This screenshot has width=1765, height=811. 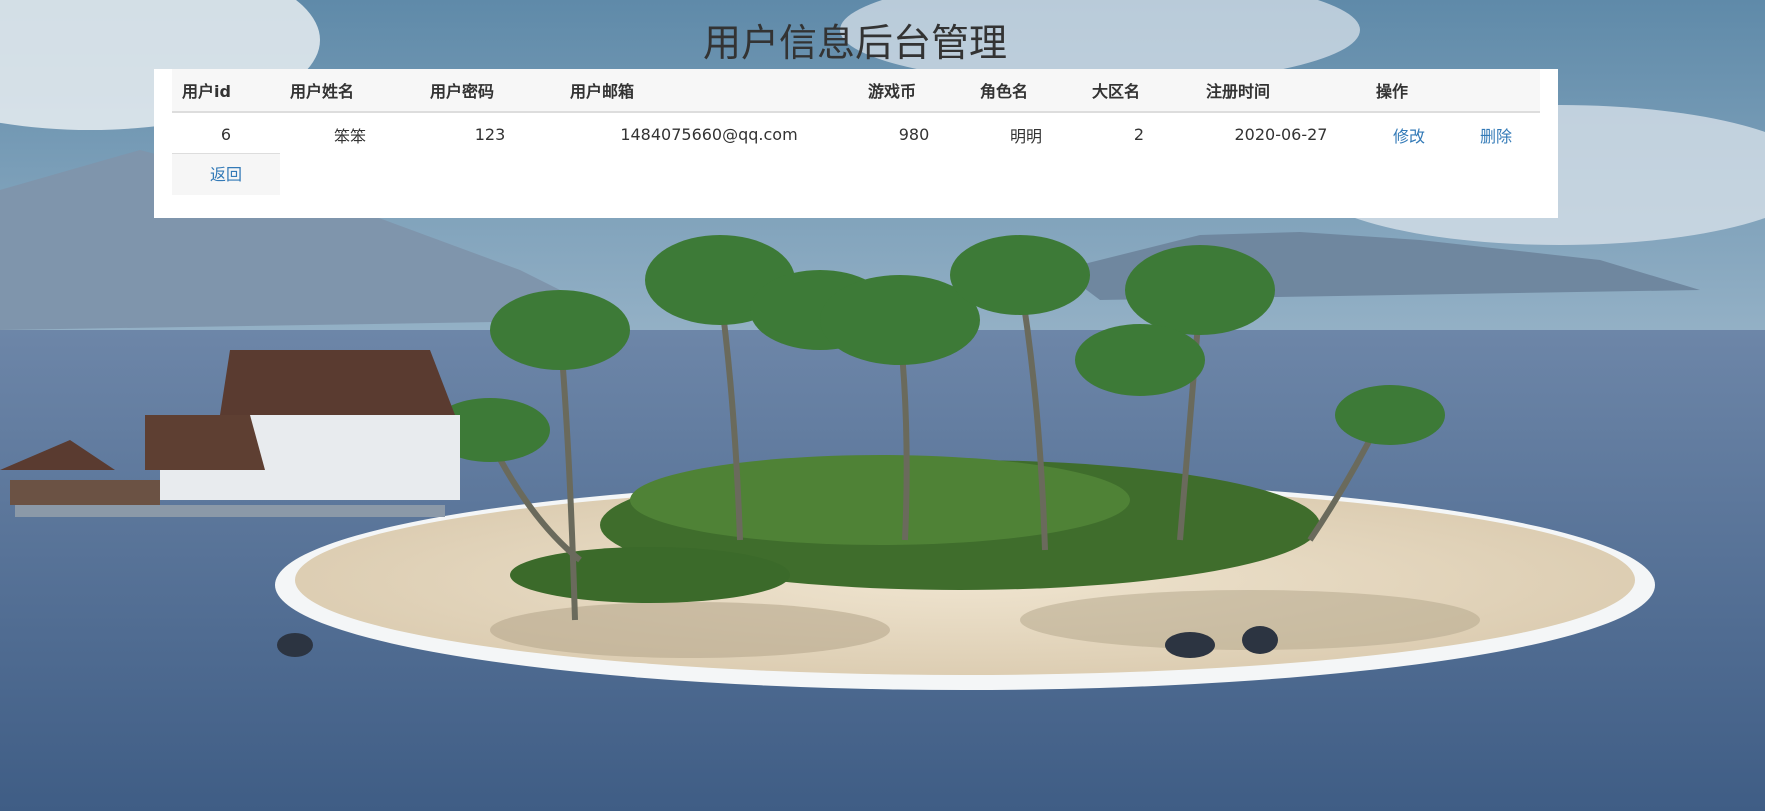 I want to click on back-link: 返回, so click(x=226, y=174).